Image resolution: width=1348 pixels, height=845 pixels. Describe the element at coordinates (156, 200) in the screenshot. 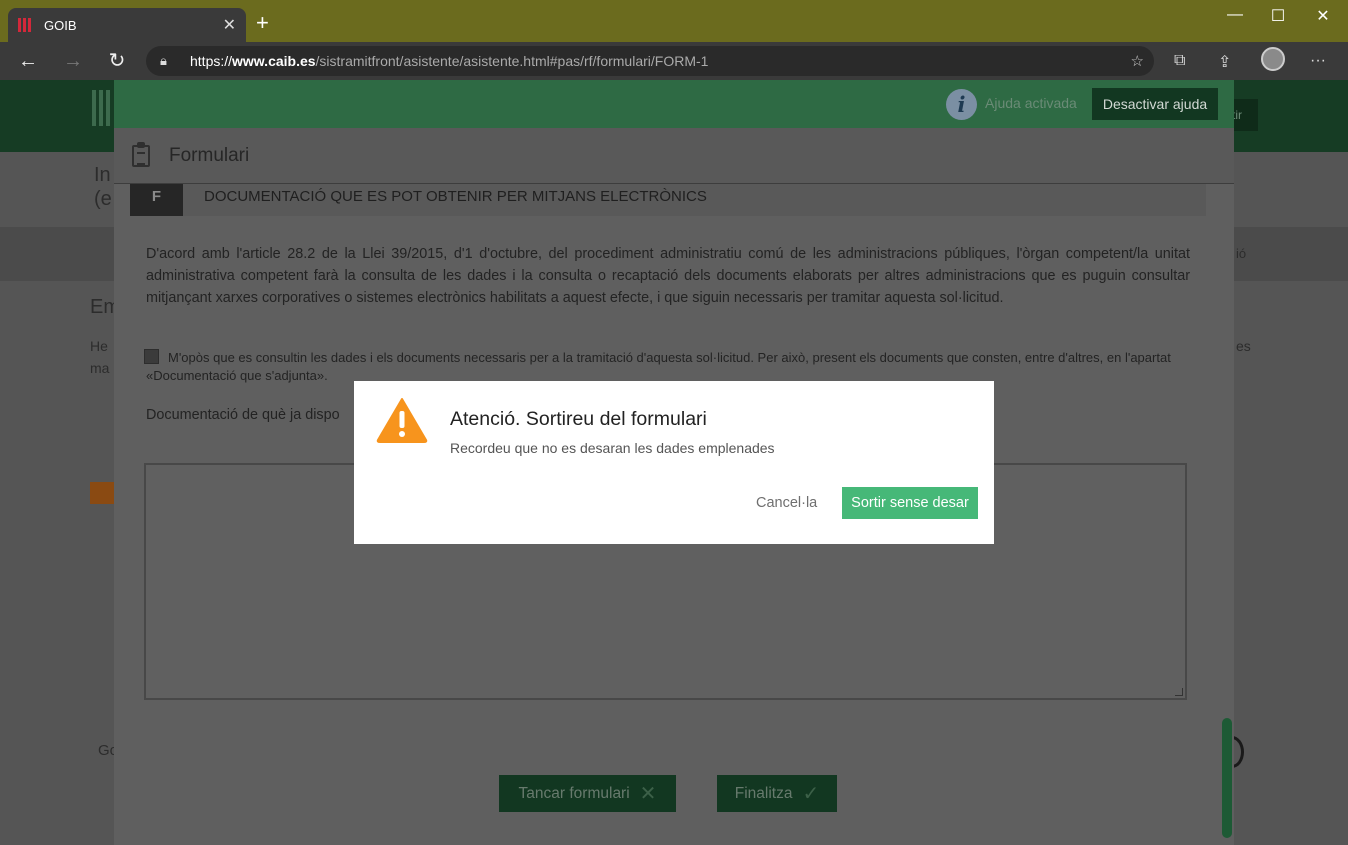

I see `section-letter: F` at that location.